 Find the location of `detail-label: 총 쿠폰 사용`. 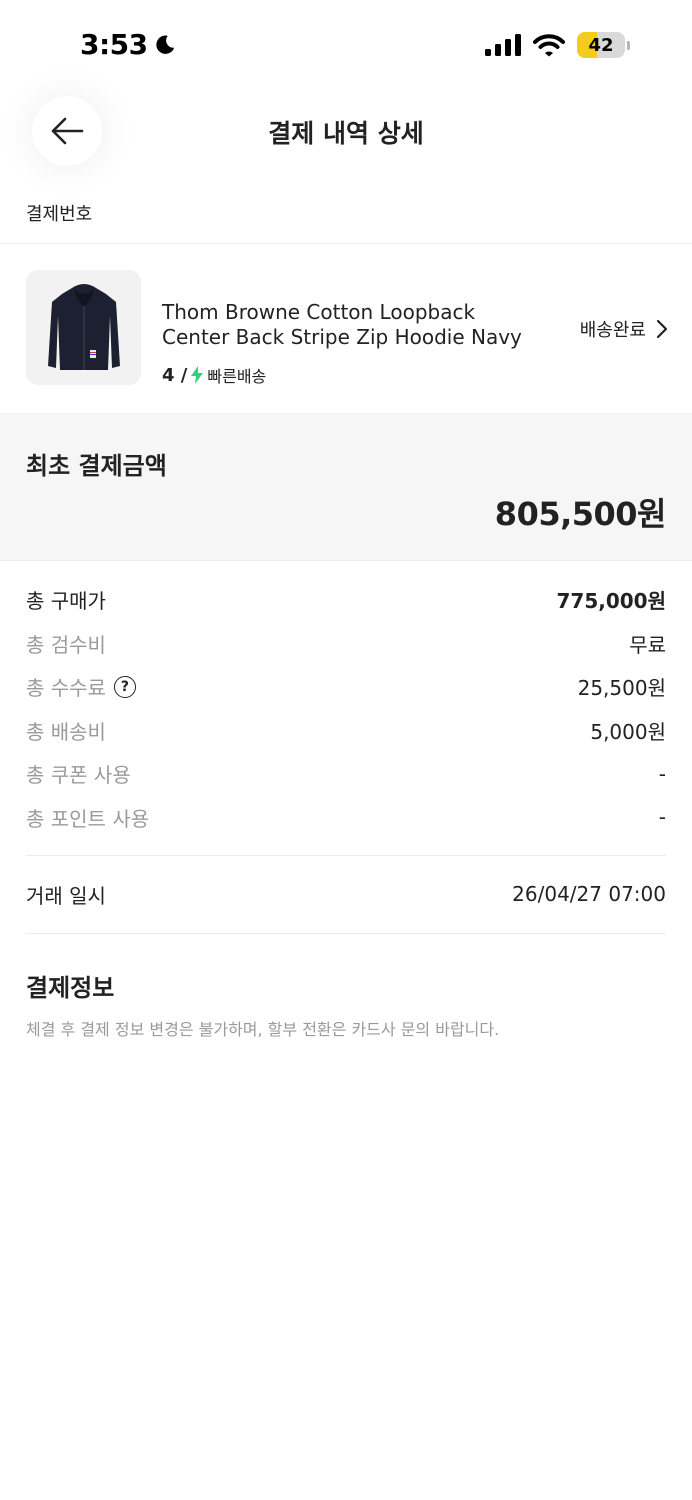

detail-label: 총 쿠폰 사용 is located at coordinates (78, 775).